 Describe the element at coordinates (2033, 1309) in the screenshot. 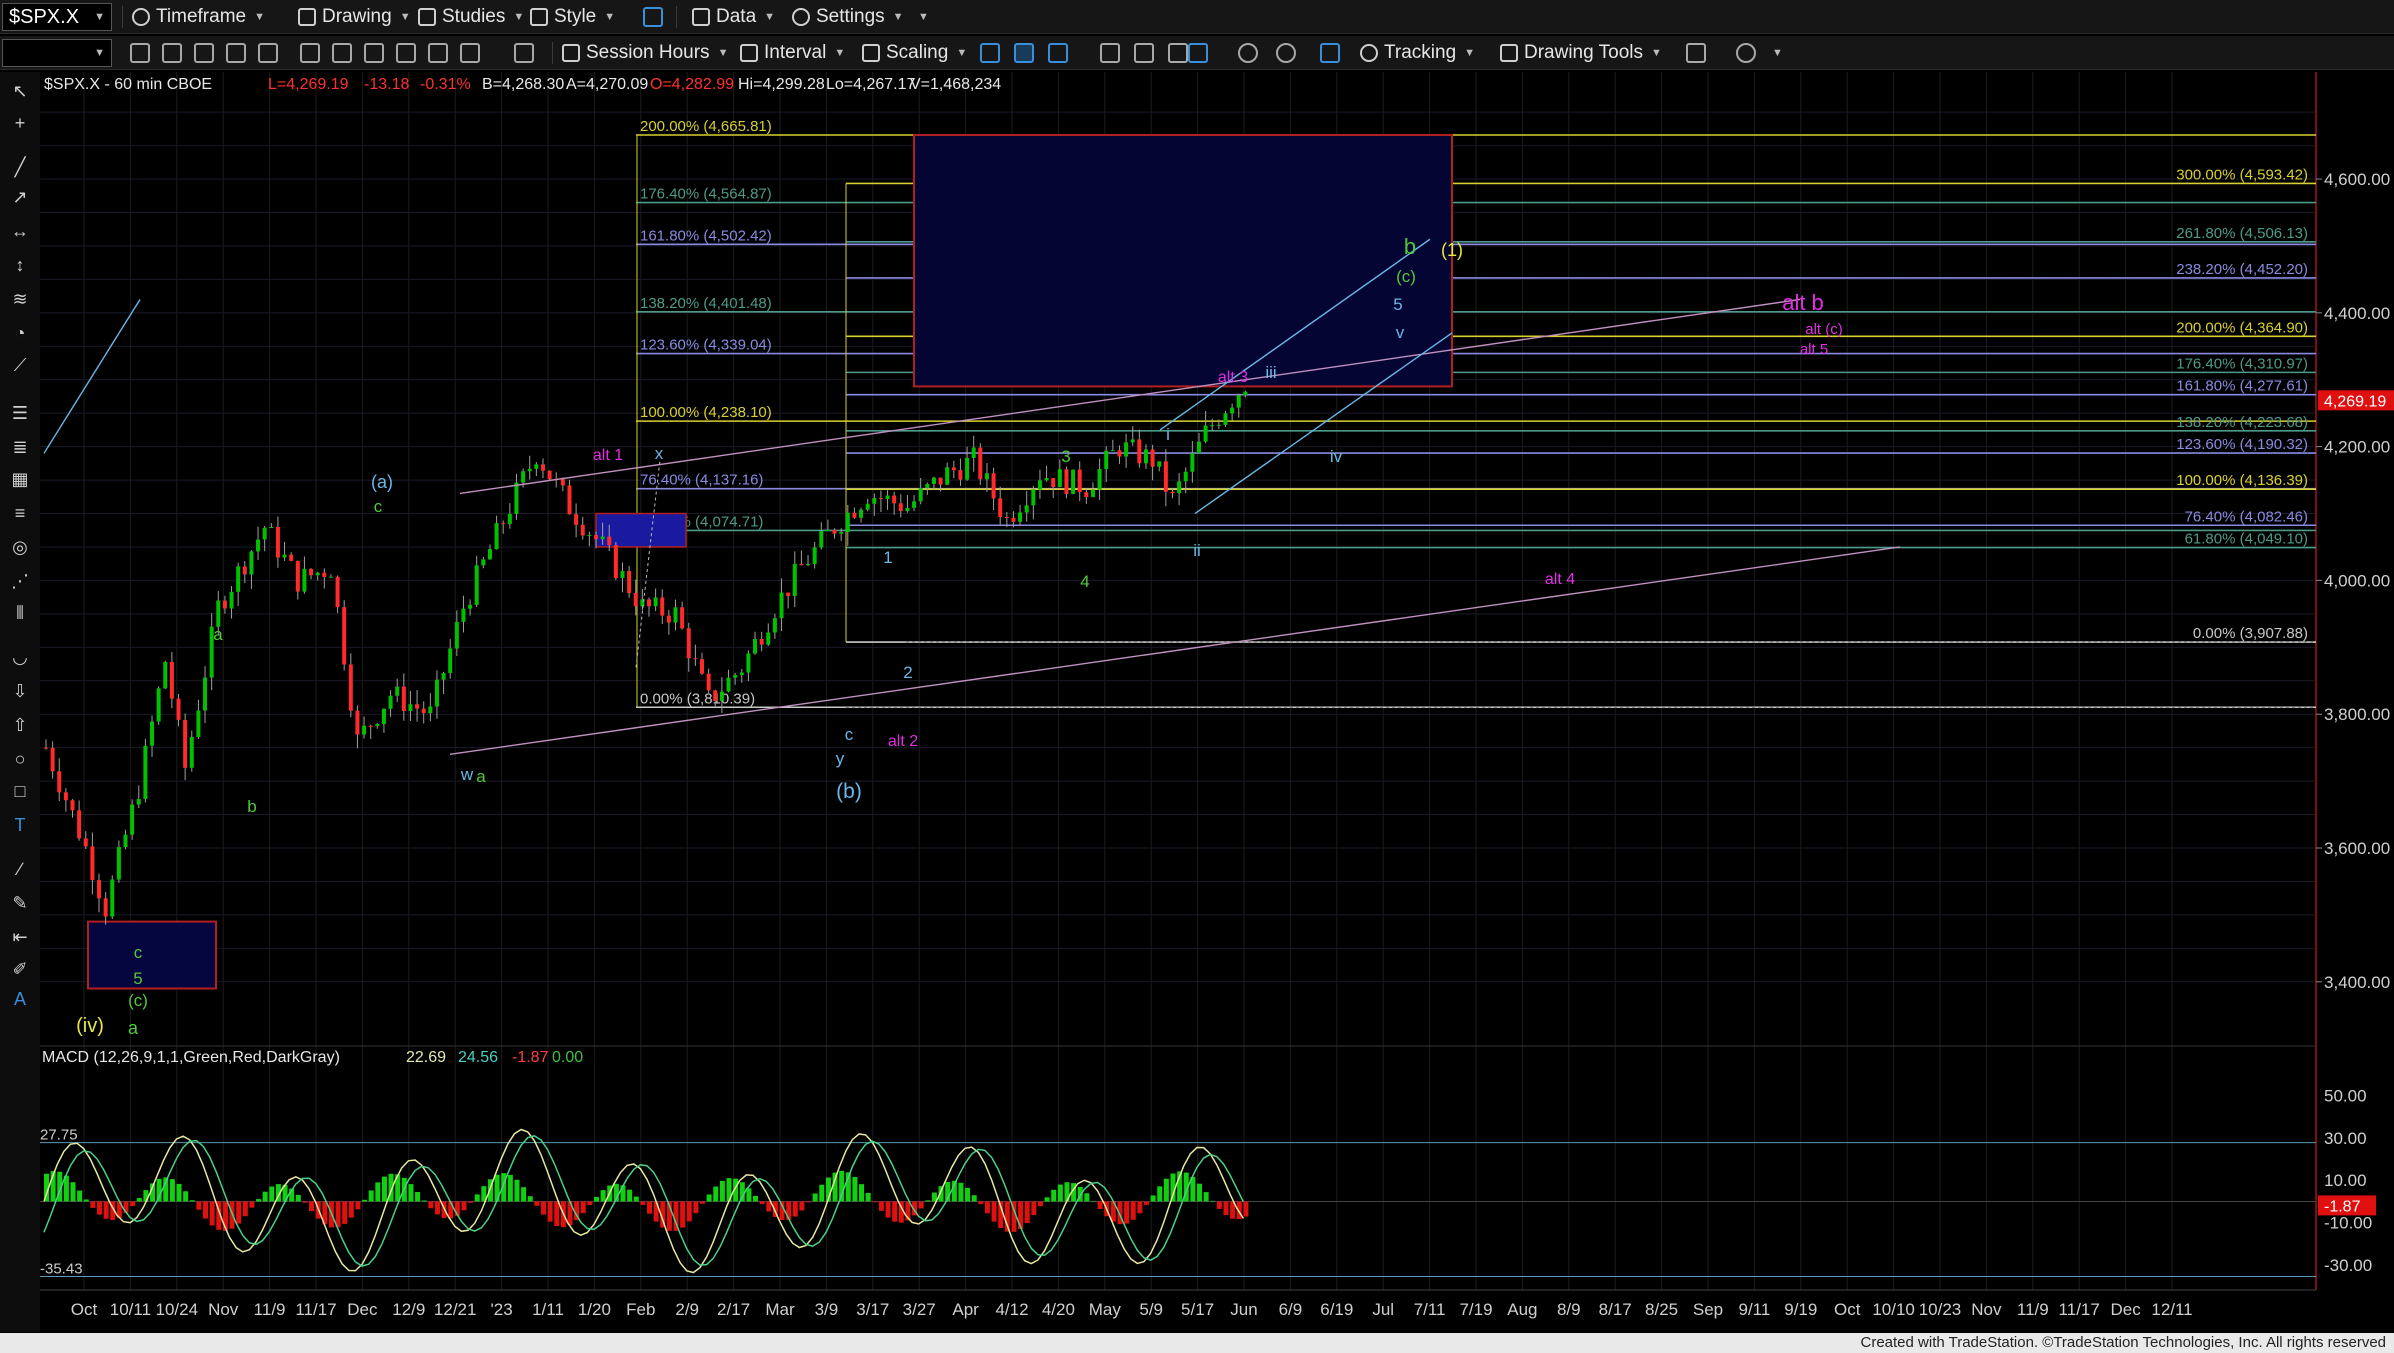

I see `time-tick-label: 11/9` at that location.